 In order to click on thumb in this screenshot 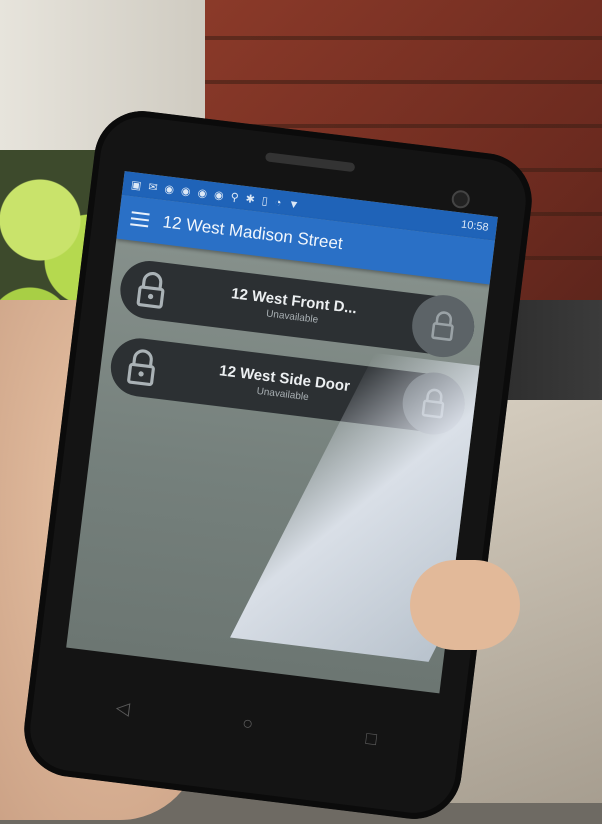, I will do `click(465, 605)`.